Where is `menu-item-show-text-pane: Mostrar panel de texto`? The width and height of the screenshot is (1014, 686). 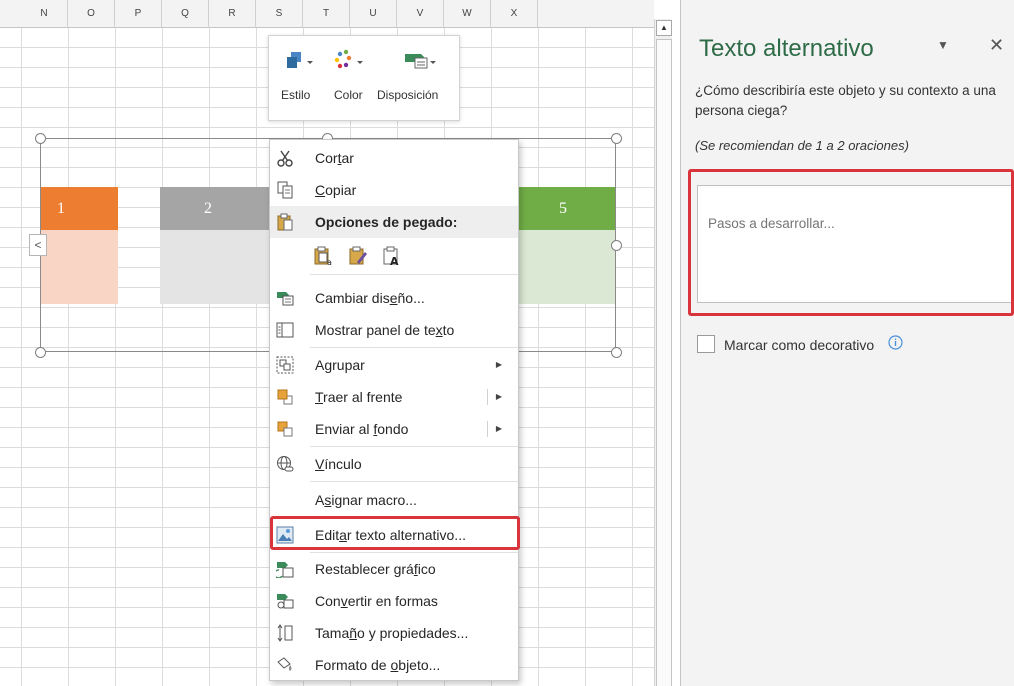
menu-item-show-text-pane: Mostrar panel de texto is located at coordinates (394, 330).